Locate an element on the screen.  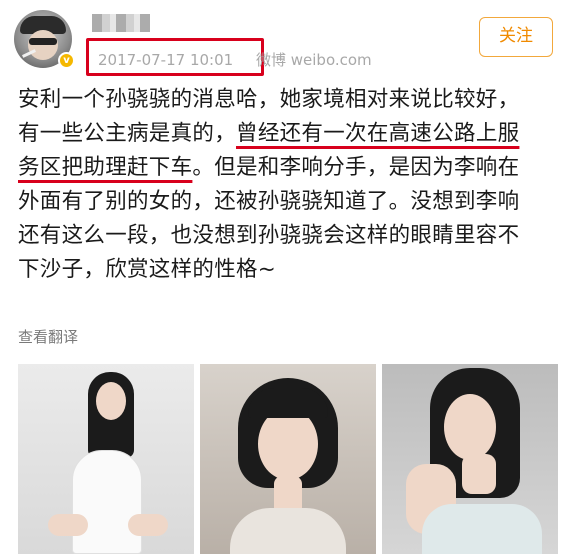
post-line: 安利一个孙骁骁的消息哈，她家境相对来说比较好， is located at coordinates (292, 100).